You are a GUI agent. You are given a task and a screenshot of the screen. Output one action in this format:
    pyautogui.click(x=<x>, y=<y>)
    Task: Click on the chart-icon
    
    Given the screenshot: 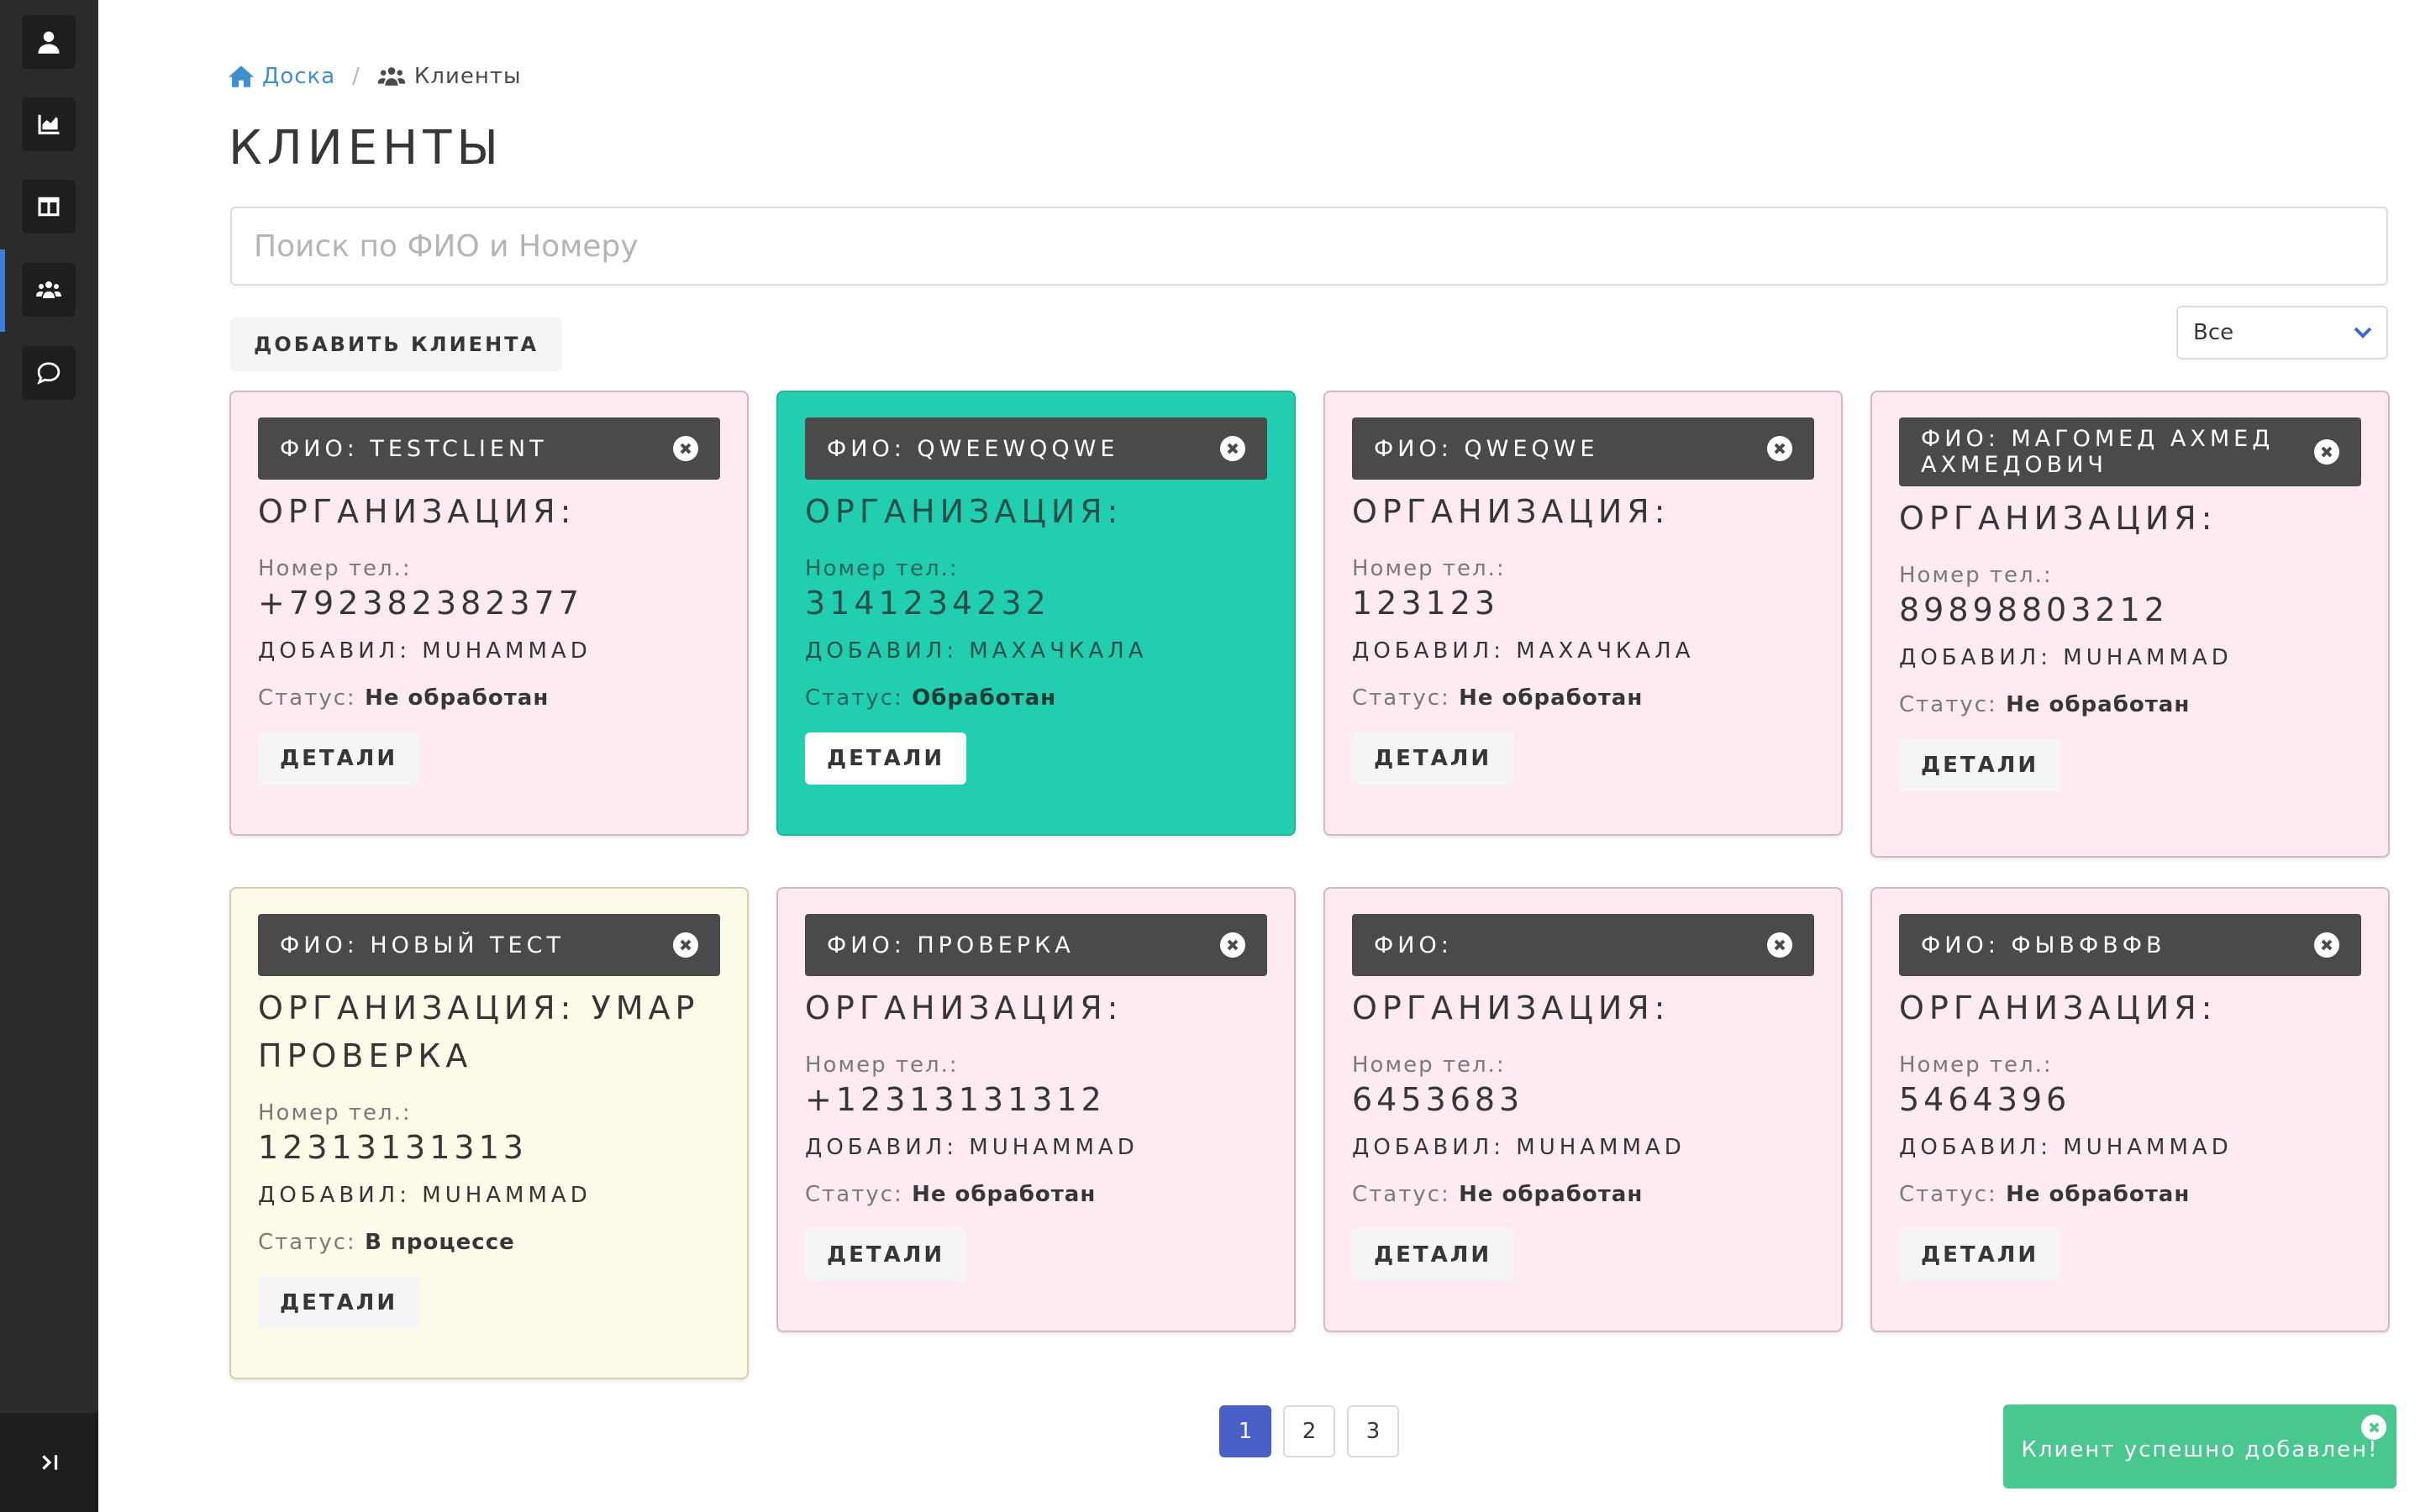 What is the action you would take?
    pyautogui.click(x=49, y=124)
    